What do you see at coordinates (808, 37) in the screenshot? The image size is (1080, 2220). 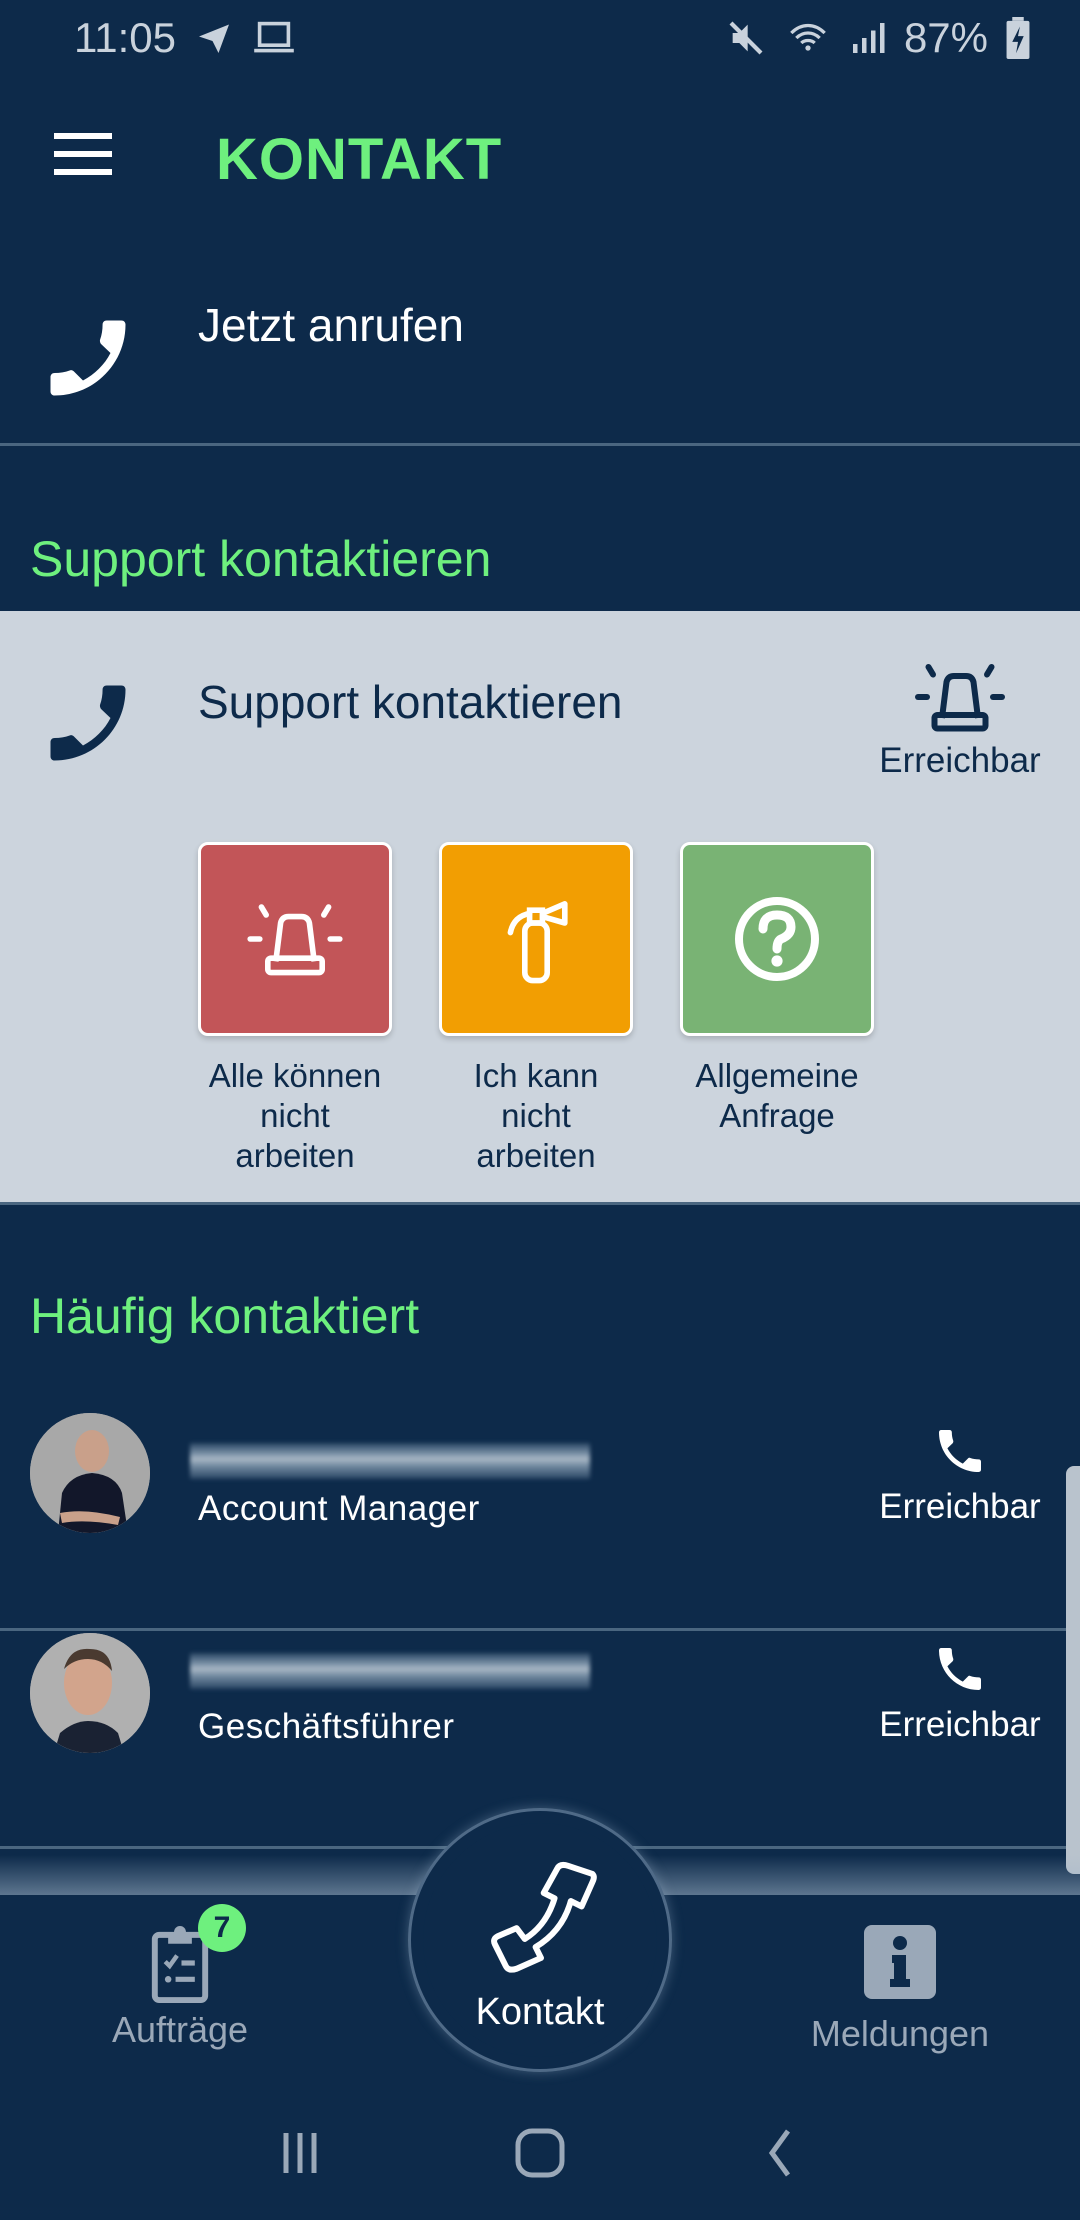 I see `wifi-icon` at bounding box center [808, 37].